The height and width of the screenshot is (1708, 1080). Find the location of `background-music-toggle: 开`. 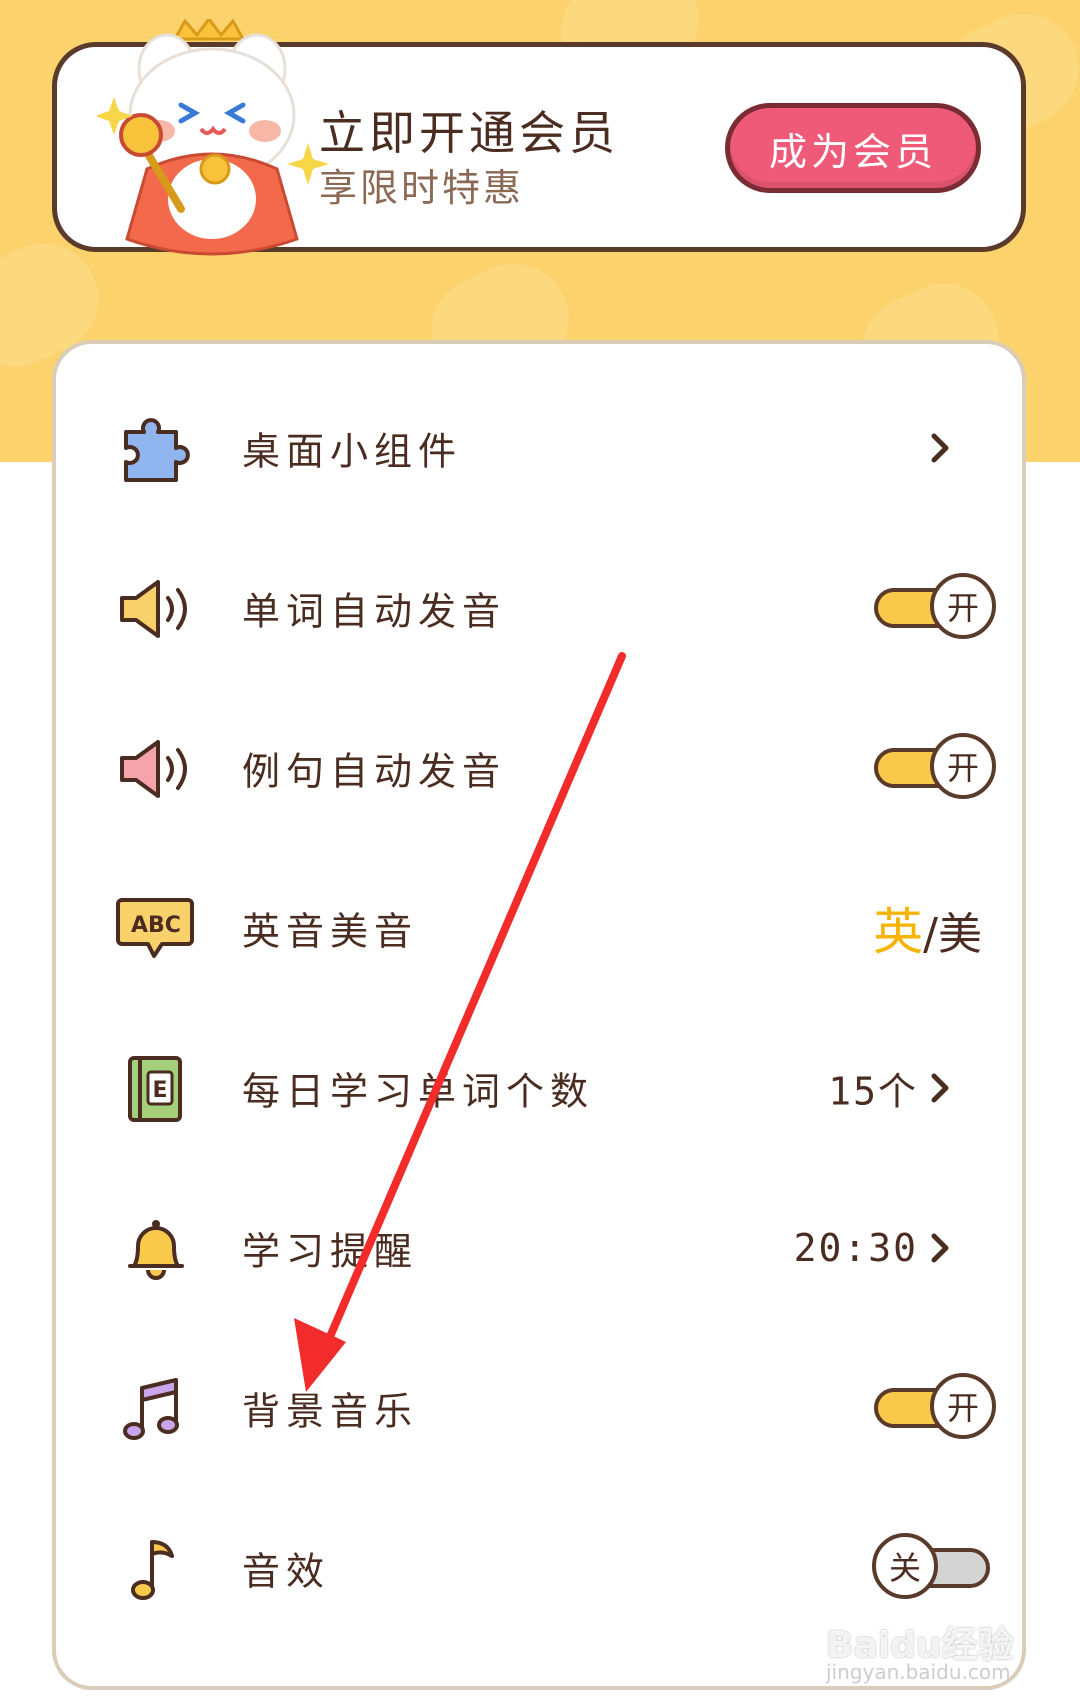

background-music-toggle: 开 is located at coordinates (934, 1408).